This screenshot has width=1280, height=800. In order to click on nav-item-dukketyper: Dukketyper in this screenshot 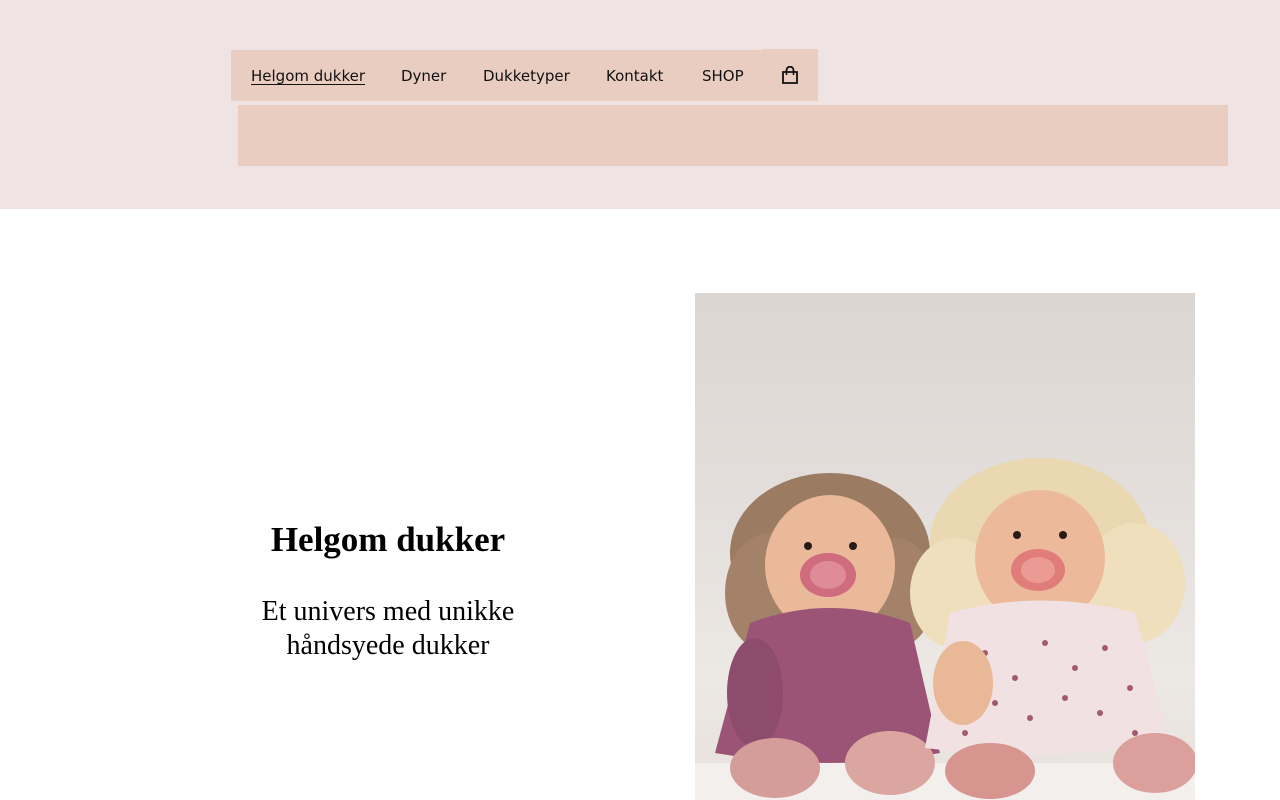, I will do `click(526, 76)`.